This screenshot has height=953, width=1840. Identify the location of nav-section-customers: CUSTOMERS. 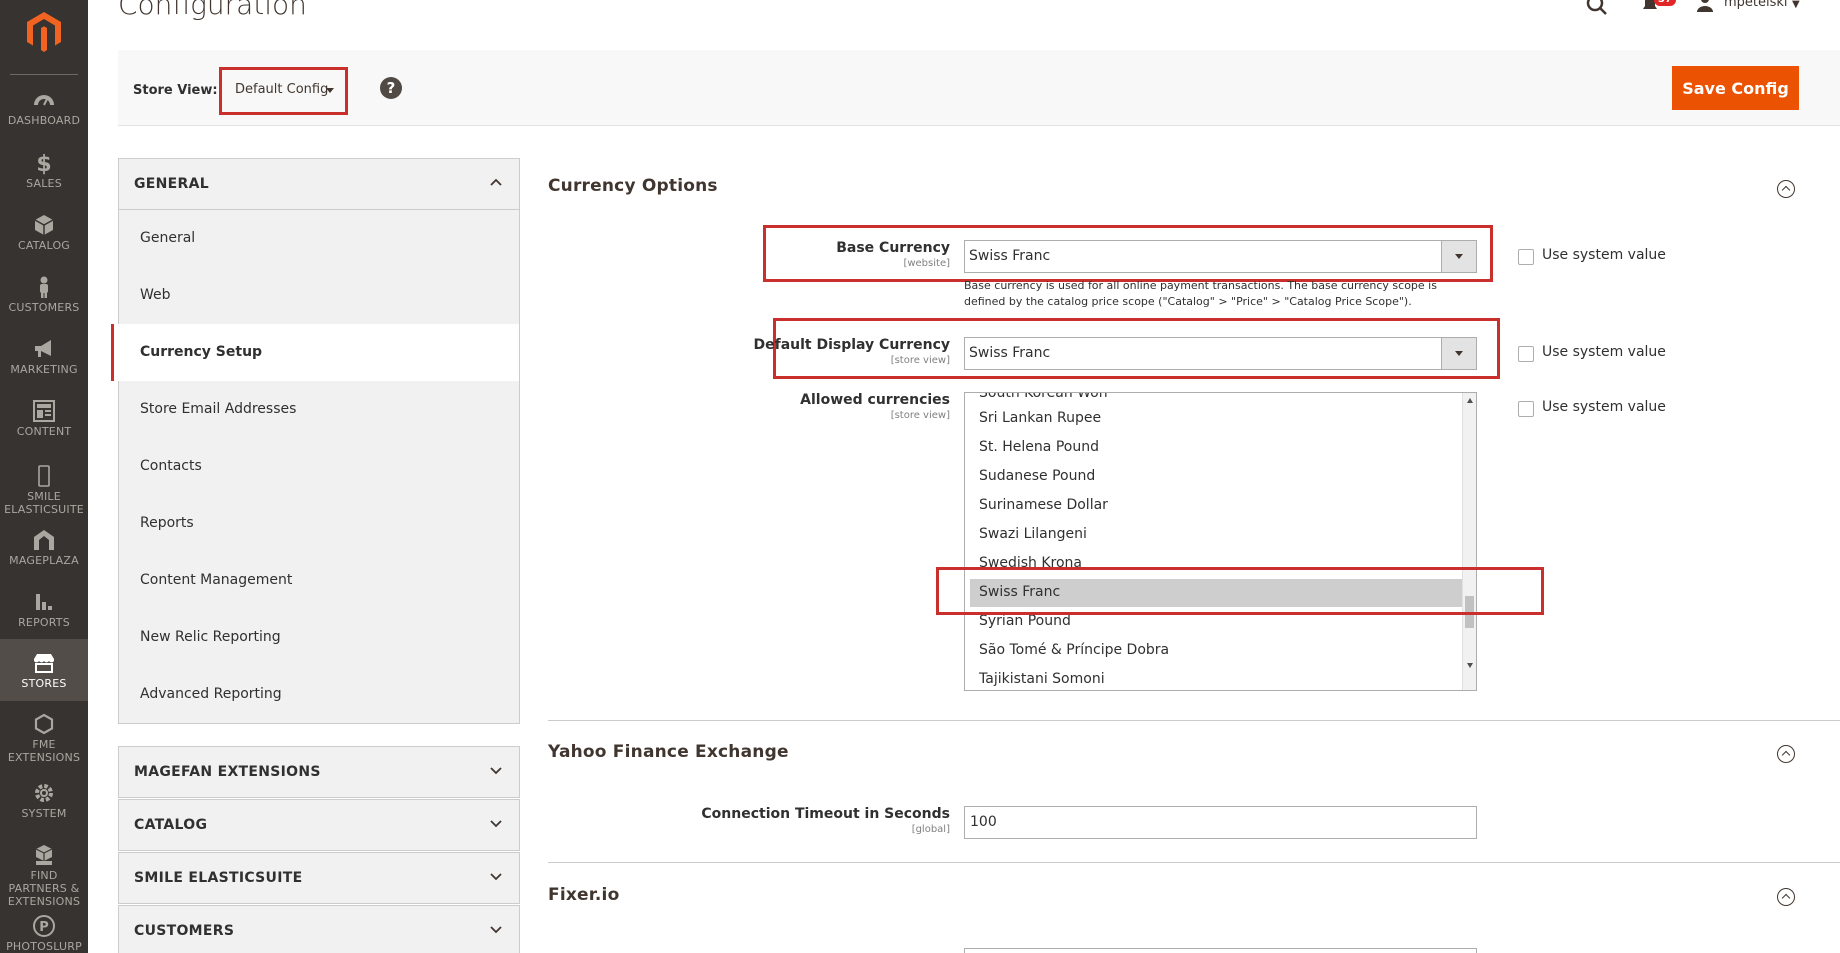
(319, 929).